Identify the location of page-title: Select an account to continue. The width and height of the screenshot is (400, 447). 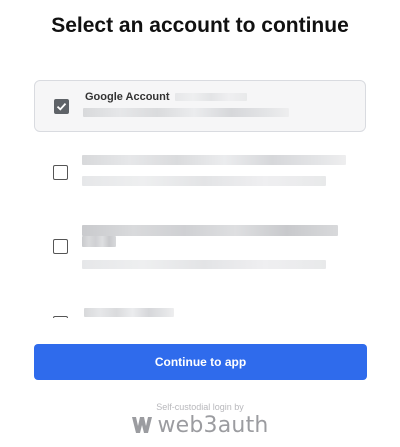
(200, 25).